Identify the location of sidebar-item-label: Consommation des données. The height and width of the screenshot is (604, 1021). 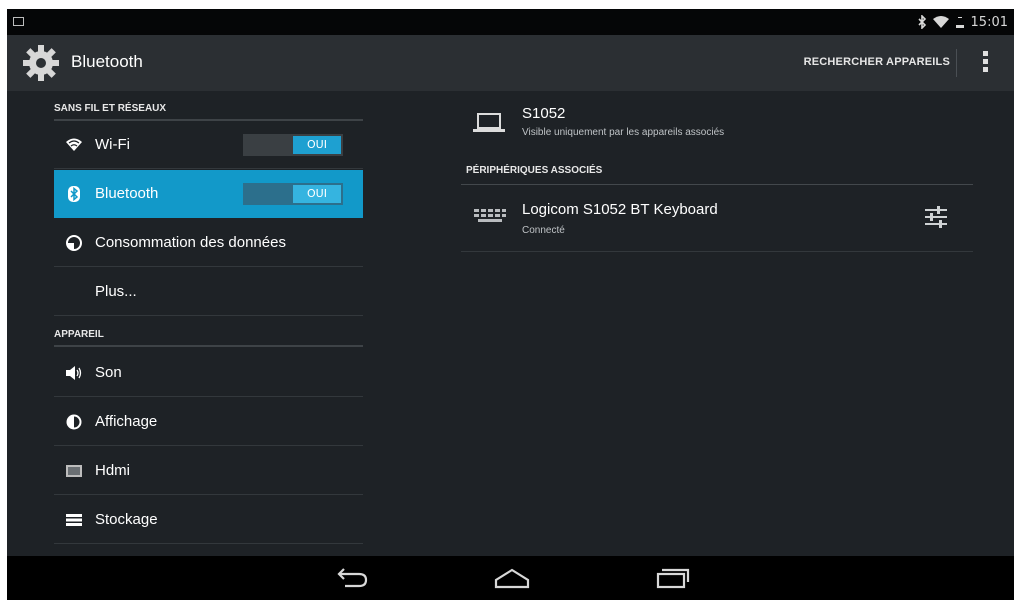
(190, 242).